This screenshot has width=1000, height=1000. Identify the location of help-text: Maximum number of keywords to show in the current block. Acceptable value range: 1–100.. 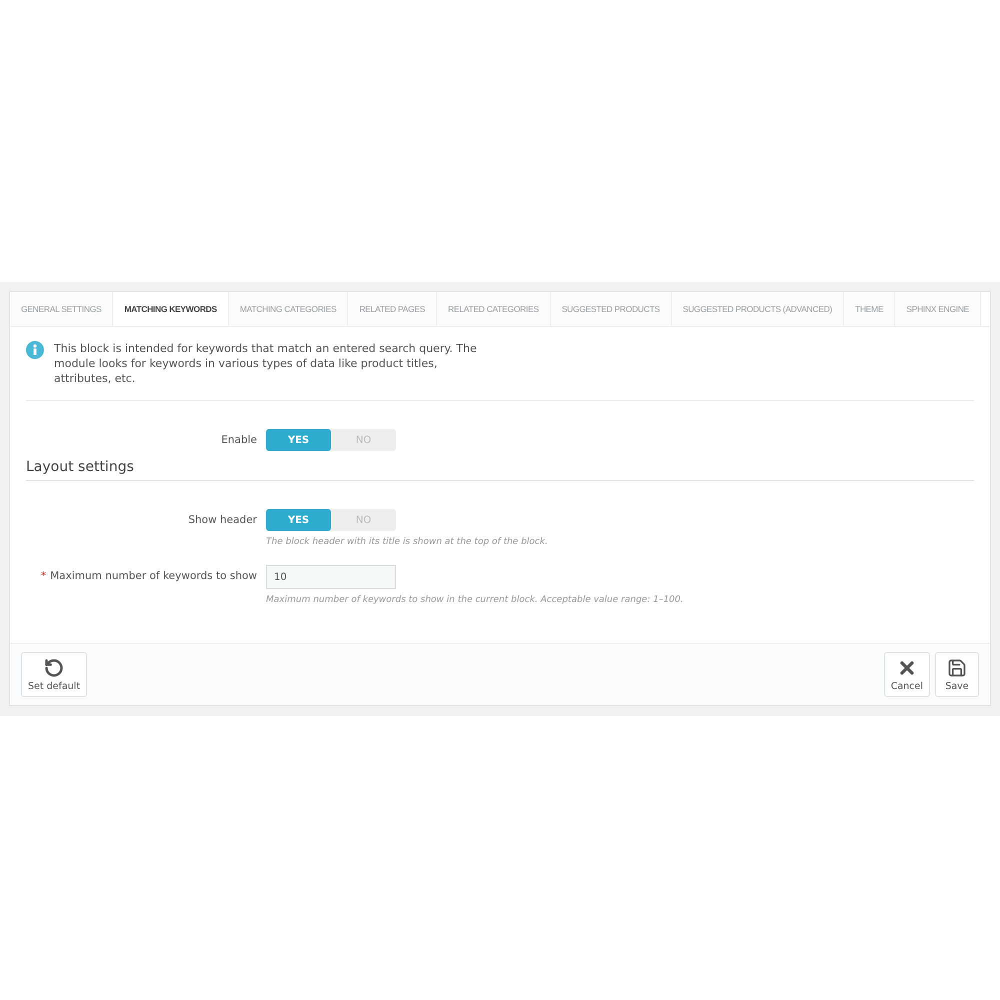
(475, 600).